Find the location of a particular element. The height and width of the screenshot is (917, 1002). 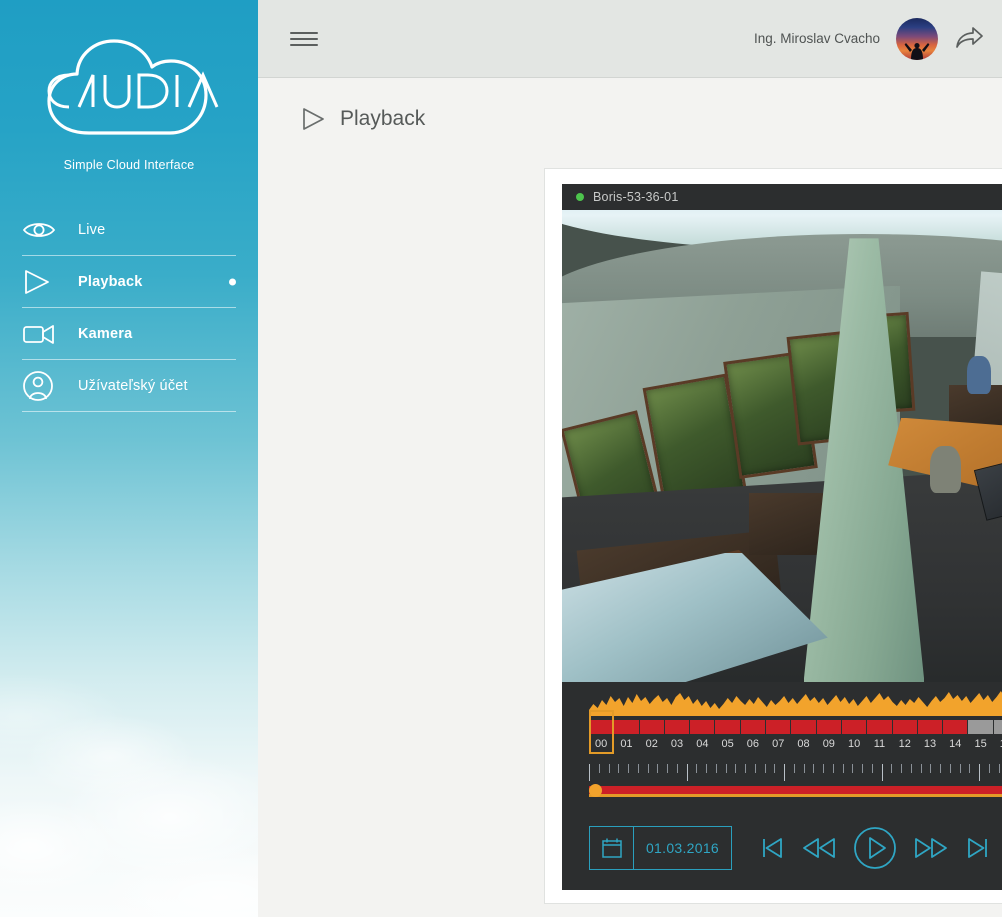

minute-timeline is located at coordinates (795, 783).